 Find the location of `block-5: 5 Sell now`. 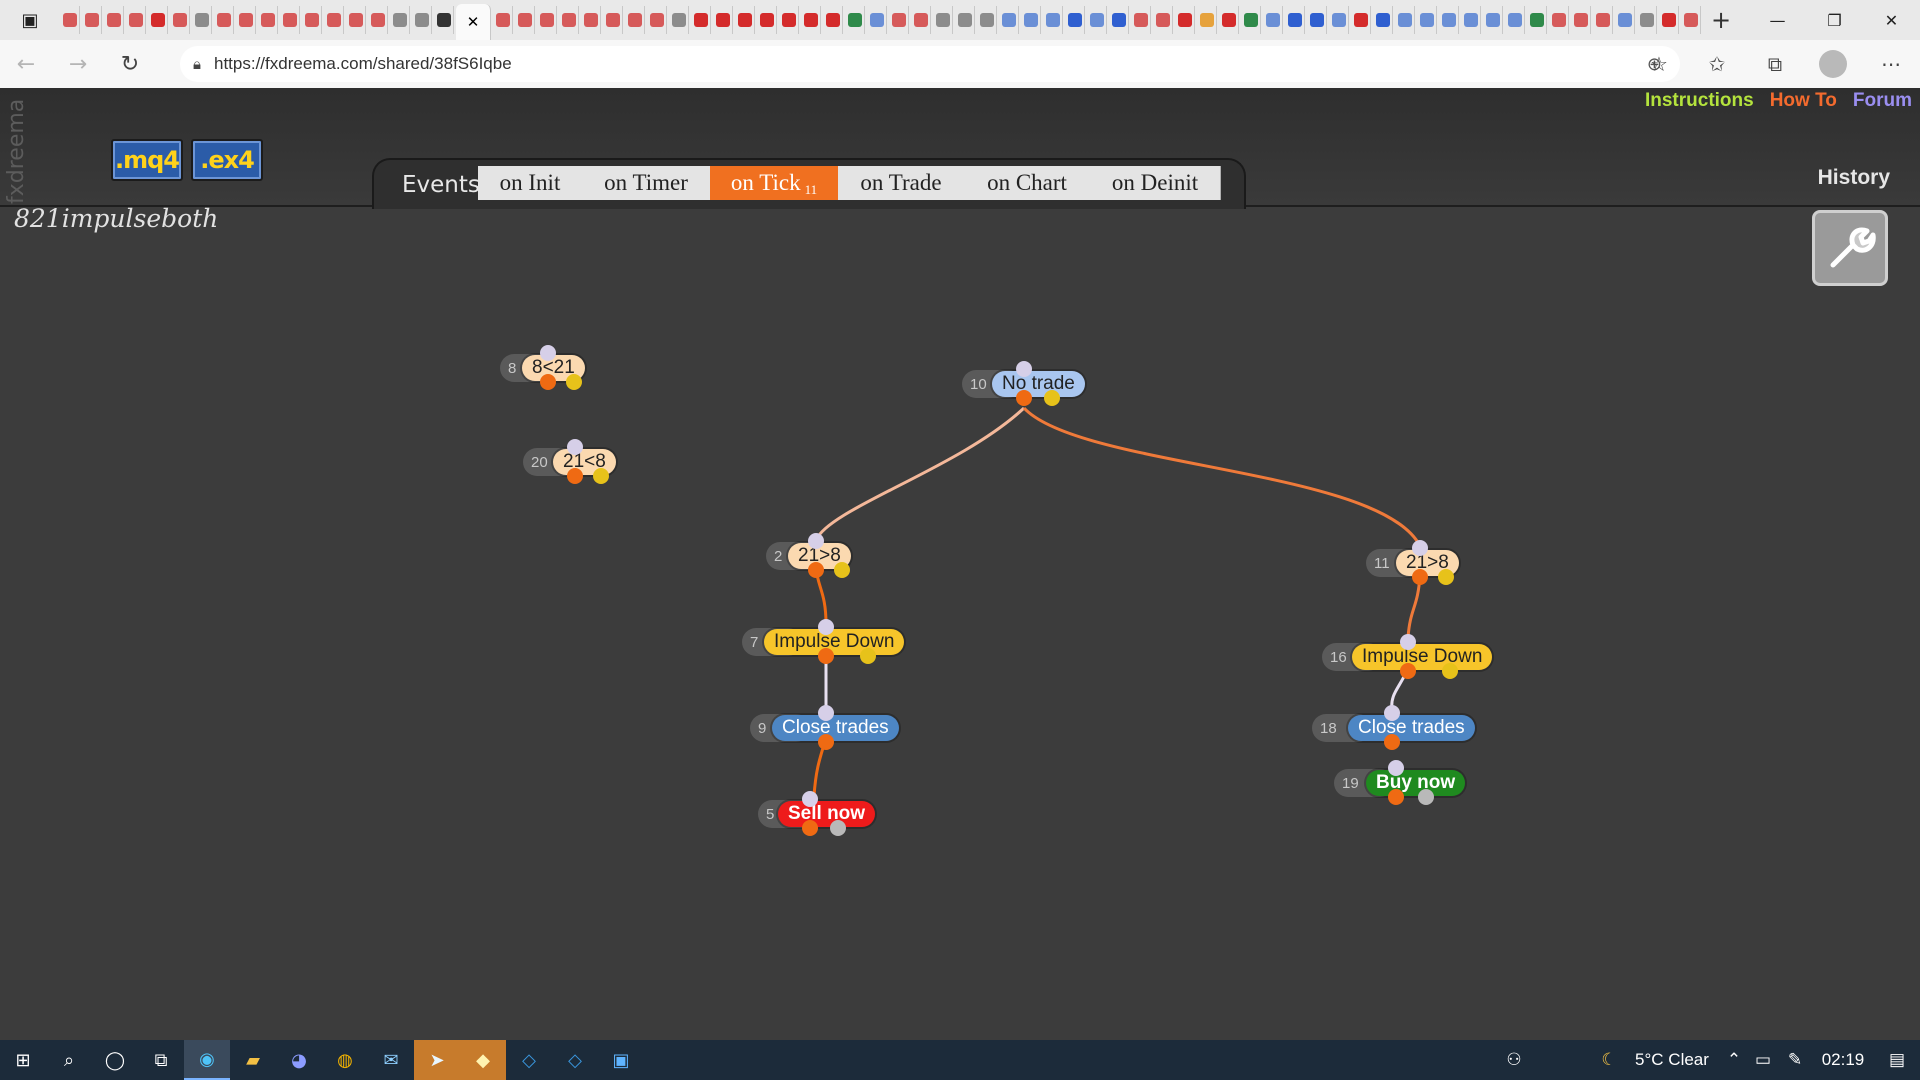

block-5: 5 Sell now is located at coordinates (818, 813).